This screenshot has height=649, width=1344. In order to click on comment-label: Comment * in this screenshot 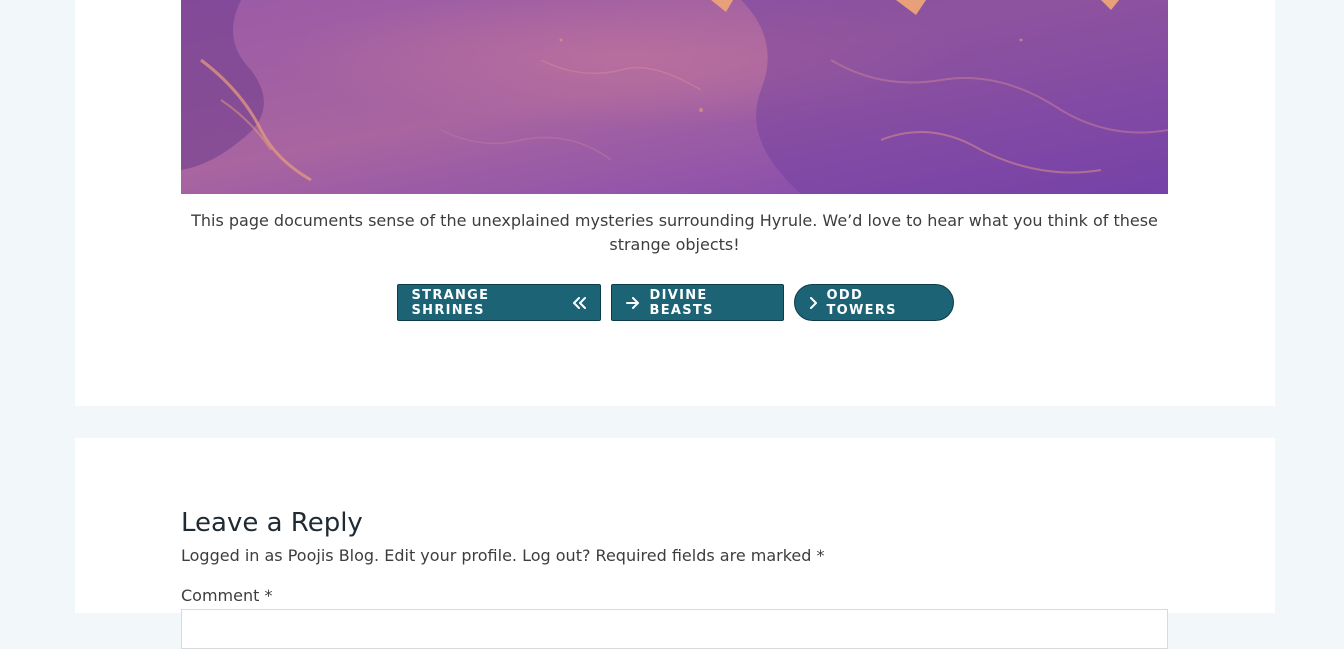, I will do `click(226, 596)`.